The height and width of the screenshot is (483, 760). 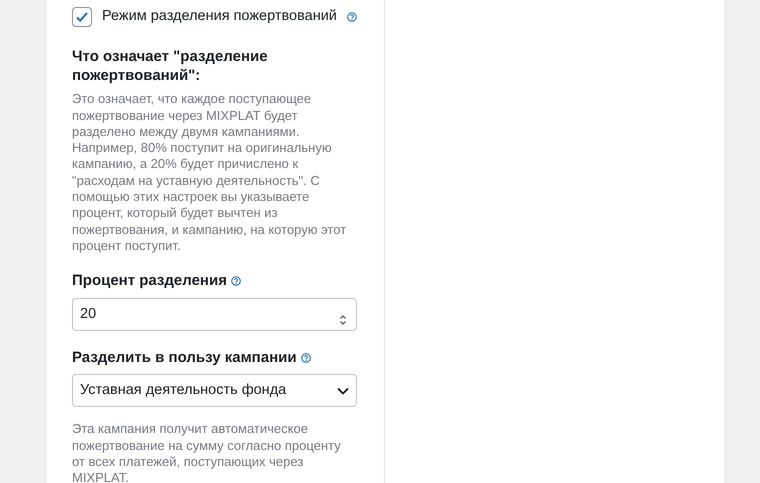 What do you see at coordinates (184, 358) in the screenshot?
I see `field-label: Разделить в пользу кампании` at bounding box center [184, 358].